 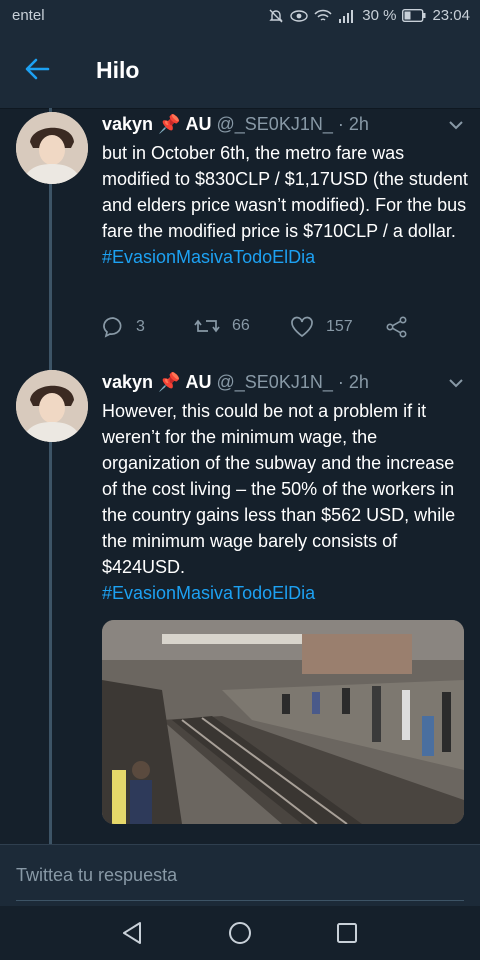 I want to click on like-button: 157, so click(x=321, y=327).